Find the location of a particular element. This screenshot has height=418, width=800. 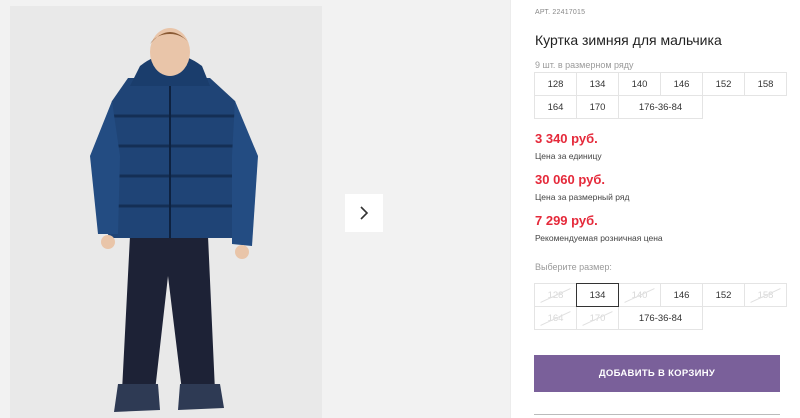

chevron-right-icon is located at coordinates (364, 213).